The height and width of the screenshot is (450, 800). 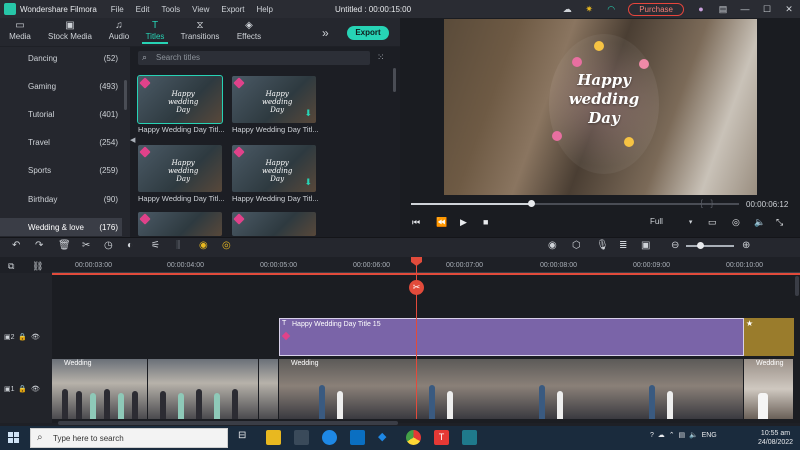 What do you see at coordinates (20, 30) in the screenshot?
I see `tab-media: ▭ Media` at bounding box center [20, 30].